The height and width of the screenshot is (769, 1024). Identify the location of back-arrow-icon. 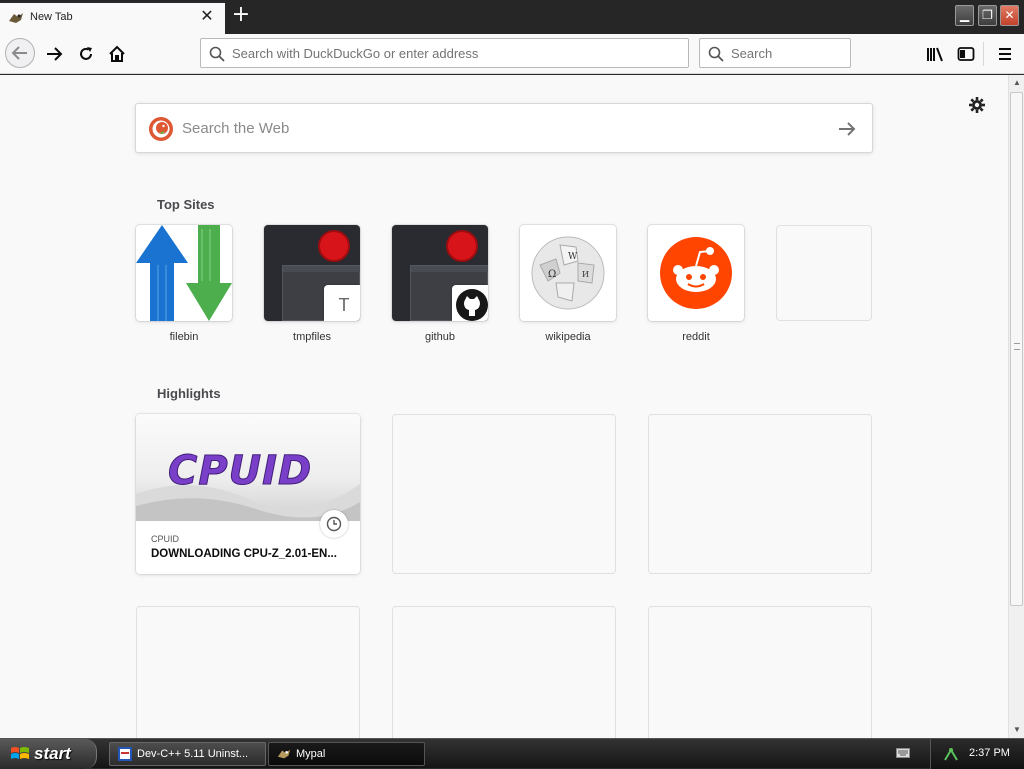
(19, 53).